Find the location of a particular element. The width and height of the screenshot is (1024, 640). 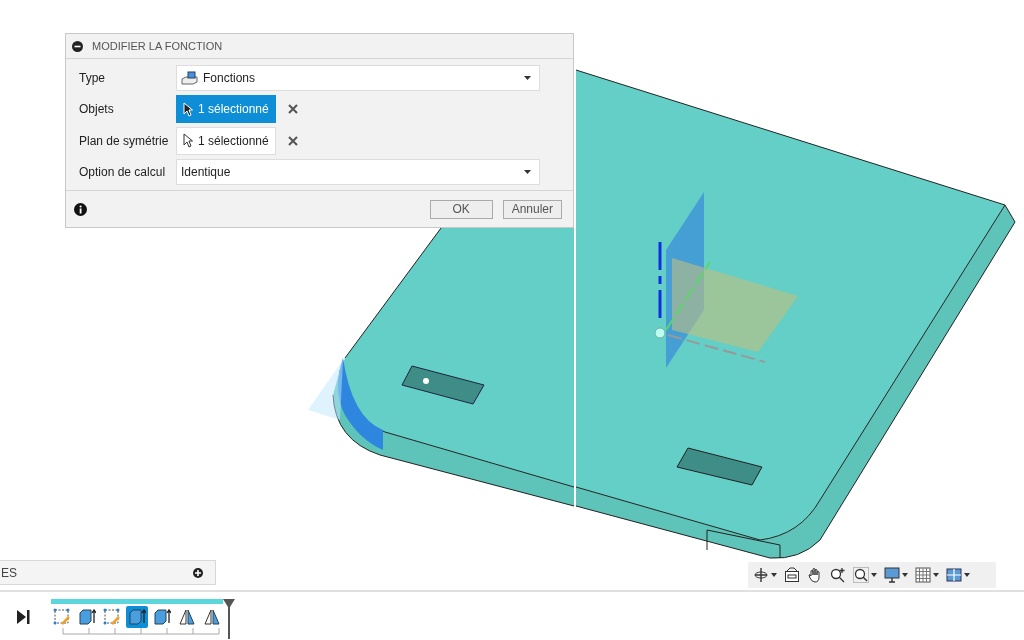

camera-icon is located at coordinates (792, 575).